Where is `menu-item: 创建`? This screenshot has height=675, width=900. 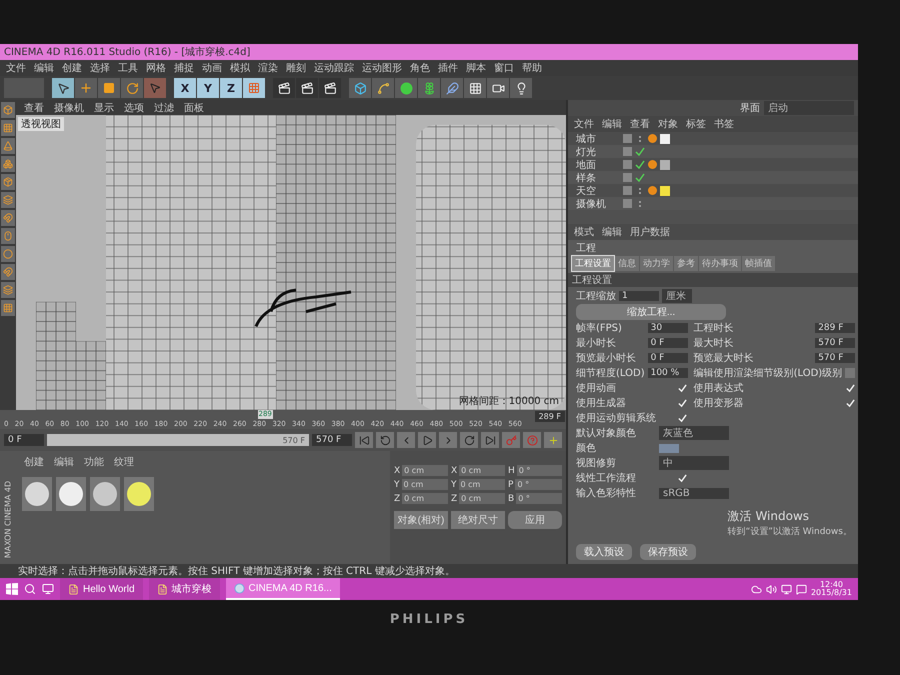
menu-item: 创建 is located at coordinates (72, 68).